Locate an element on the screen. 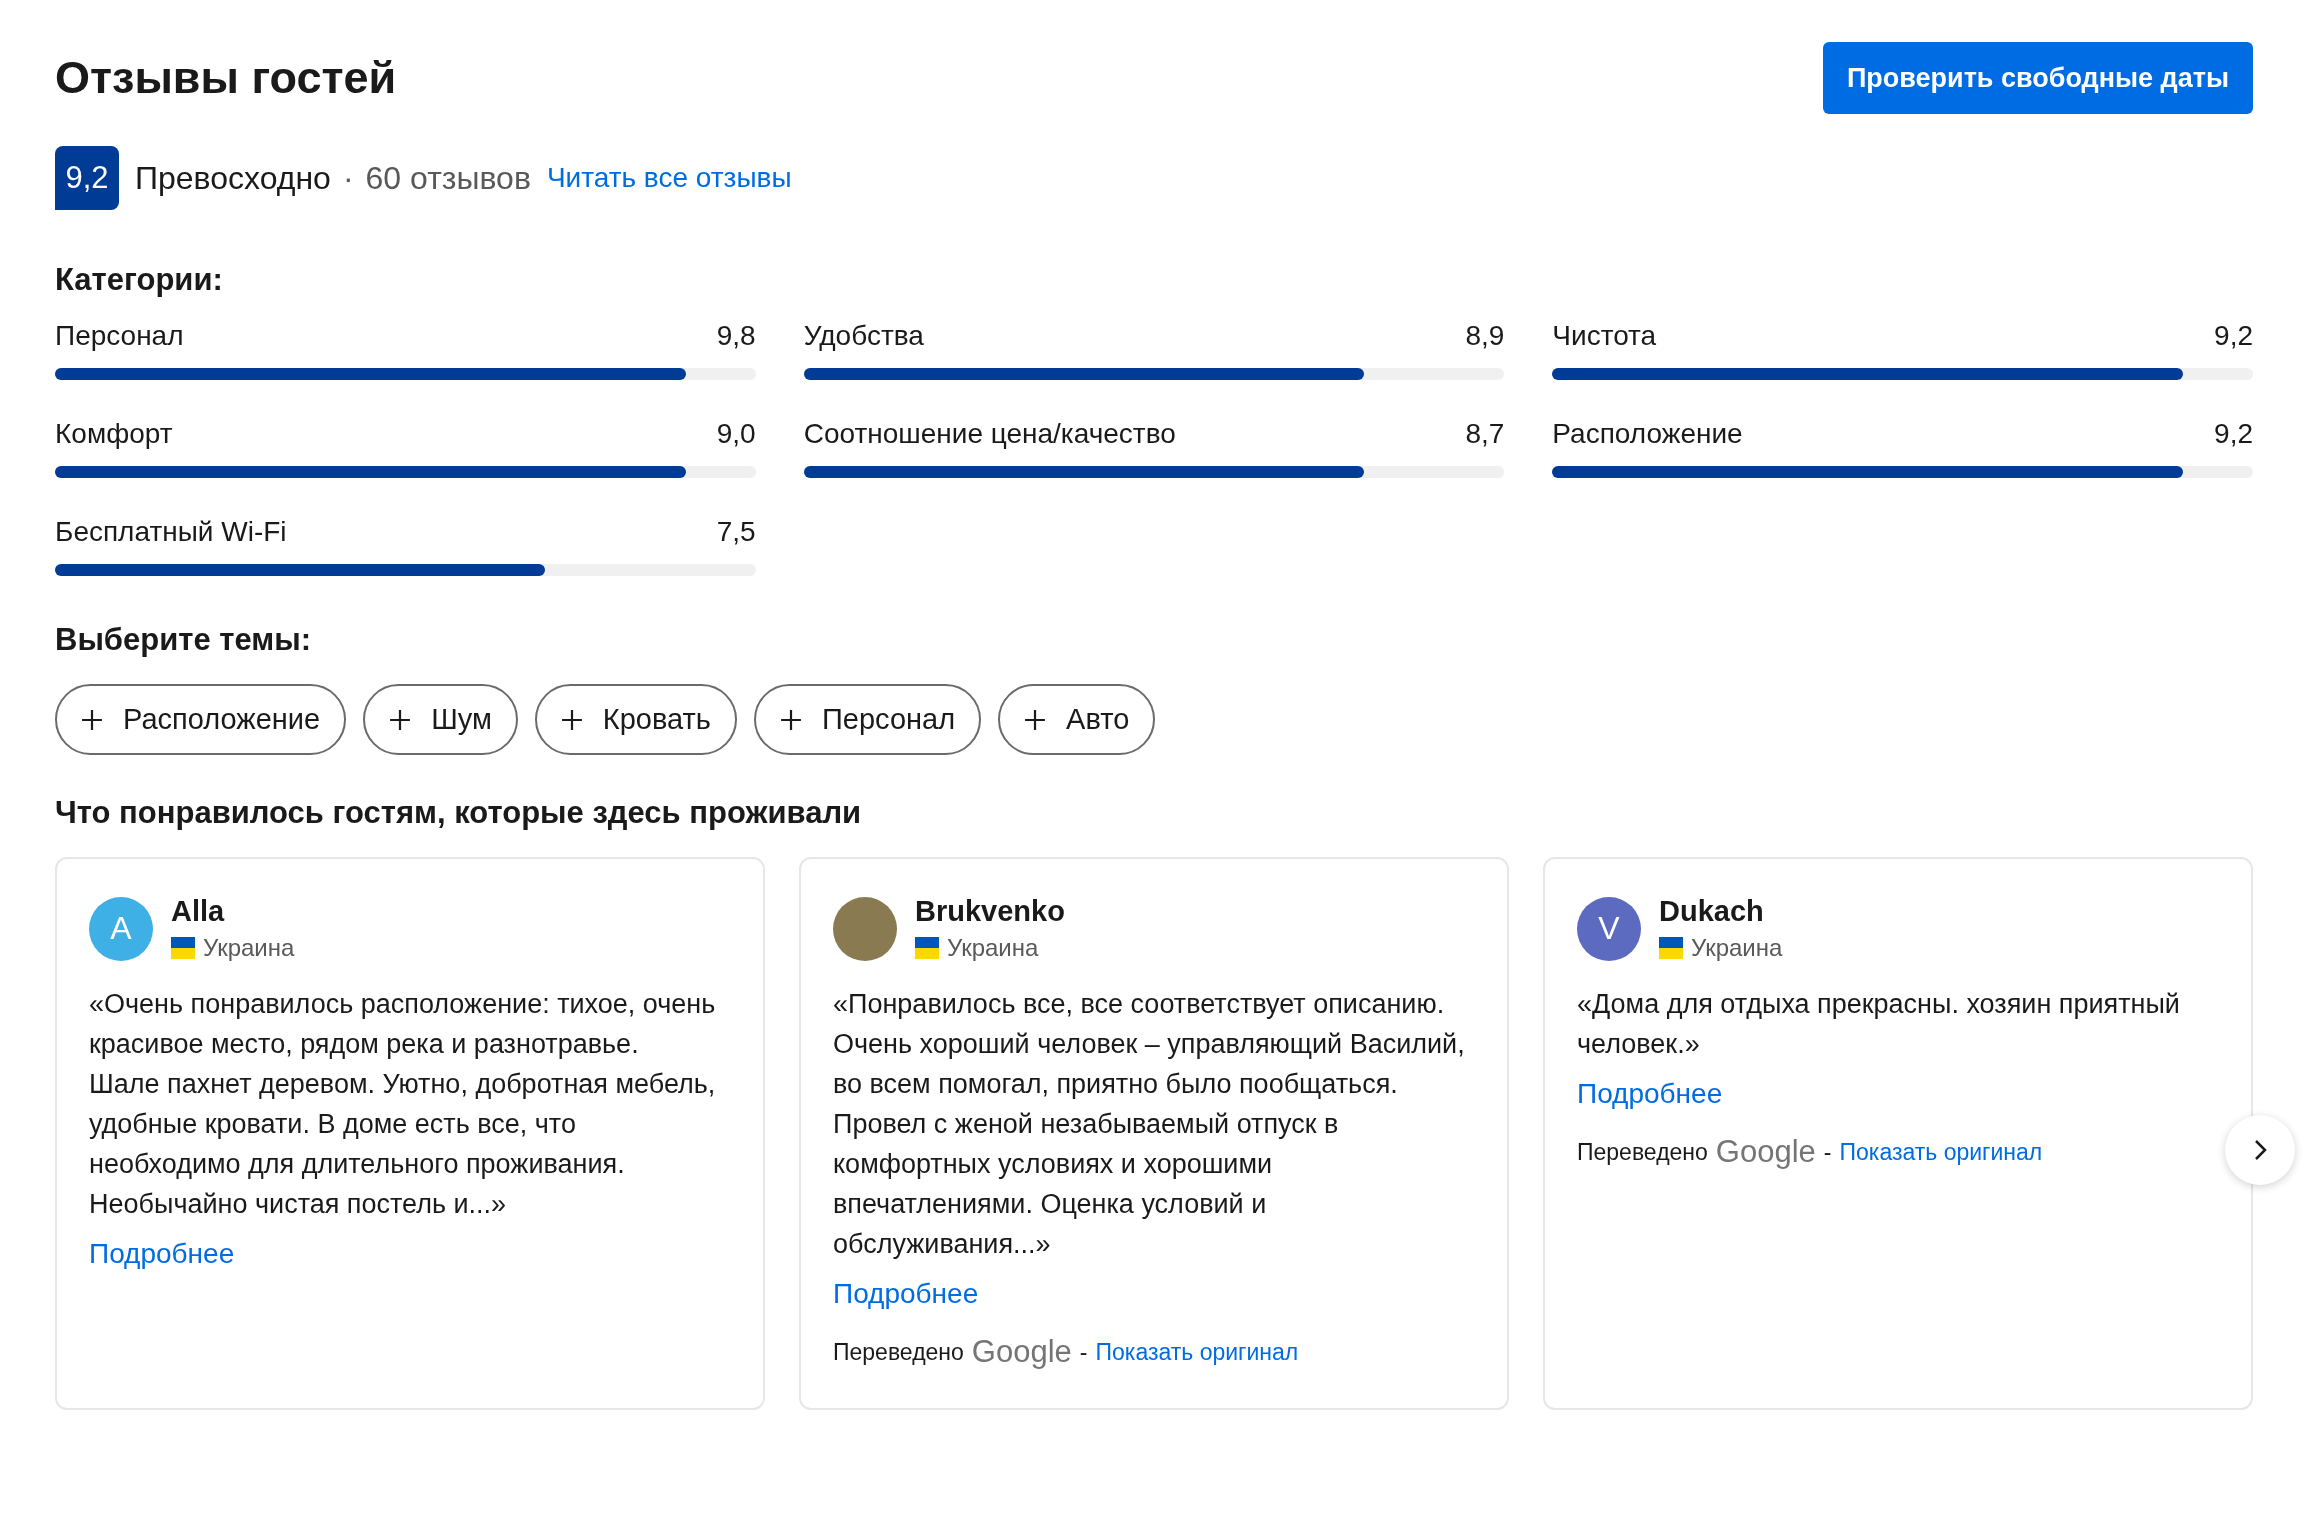  review-text: «Очень понравилось расположение: тихое, очень красивое место, рядом река и разнотравье. Шале пахнет деревом. Уютно, добротная мебель, удобные кровати. В доме есть все, что необходимо для длительного проживания. Необычайно чистая постель и...» is located at coordinates (403, 1104).